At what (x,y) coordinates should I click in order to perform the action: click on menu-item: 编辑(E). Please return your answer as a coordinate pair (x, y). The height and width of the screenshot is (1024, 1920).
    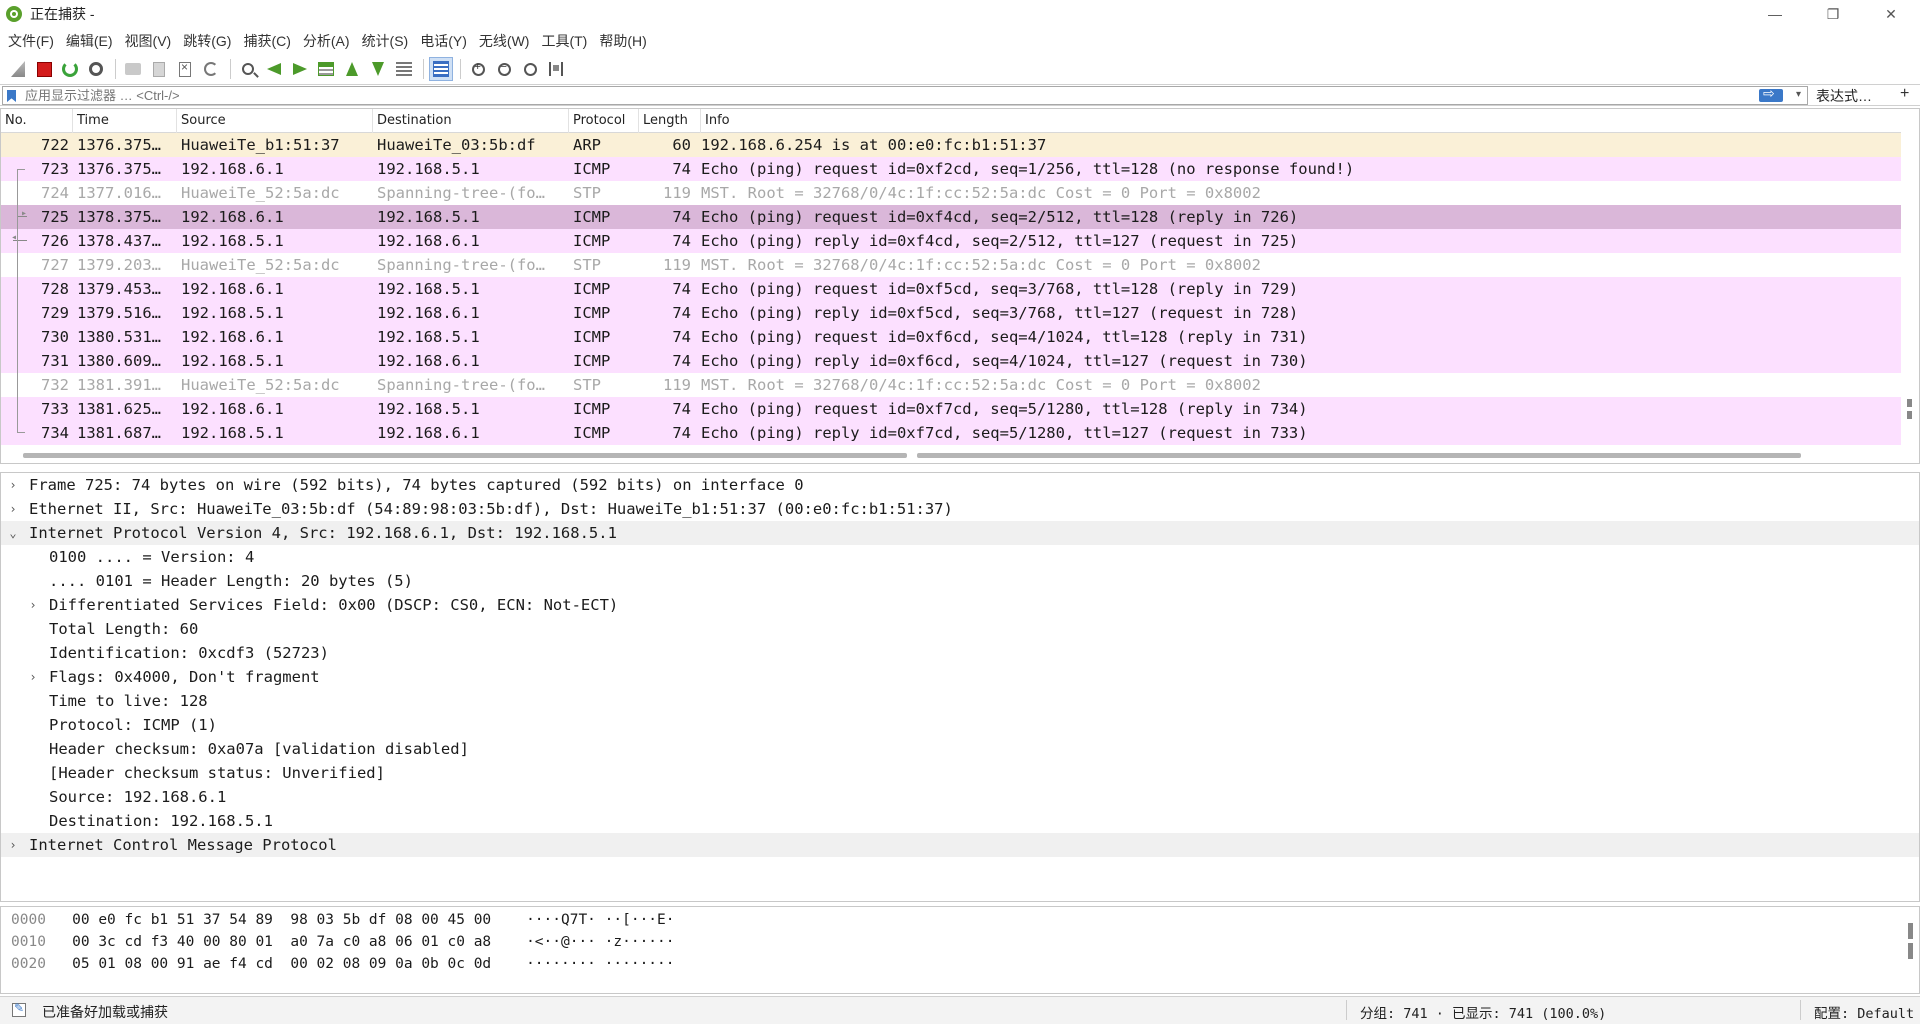
    Looking at the image, I should click on (89, 41).